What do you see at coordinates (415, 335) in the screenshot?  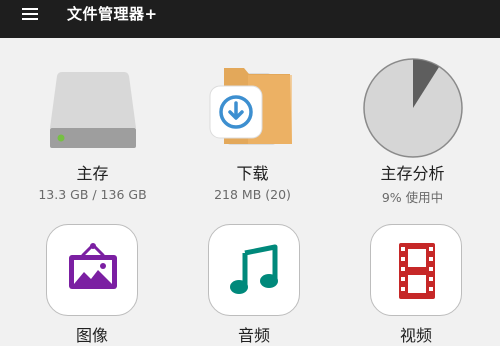 I see `tile-label: 视频` at bounding box center [415, 335].